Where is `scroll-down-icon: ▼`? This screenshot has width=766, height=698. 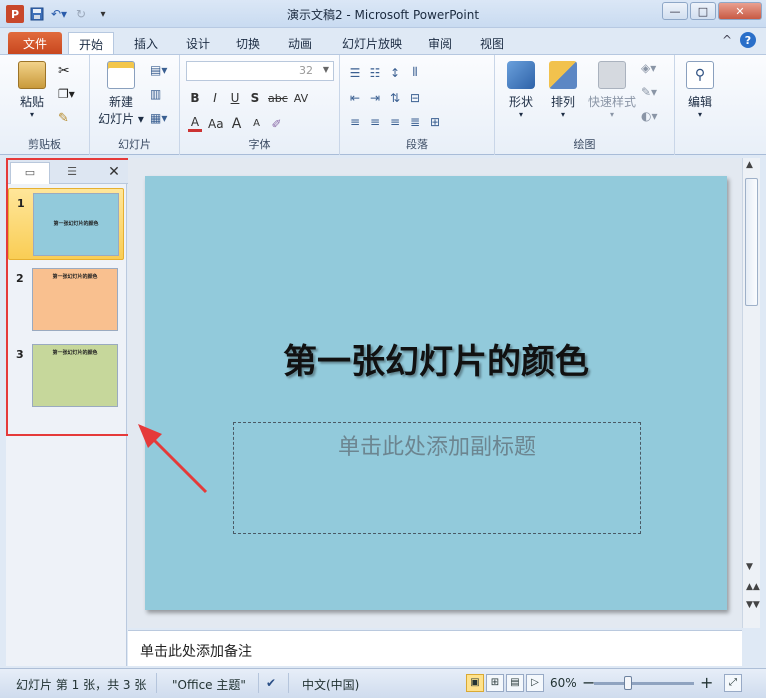 scroll-down-icon: ▼ is located at coordinates (749, 567).